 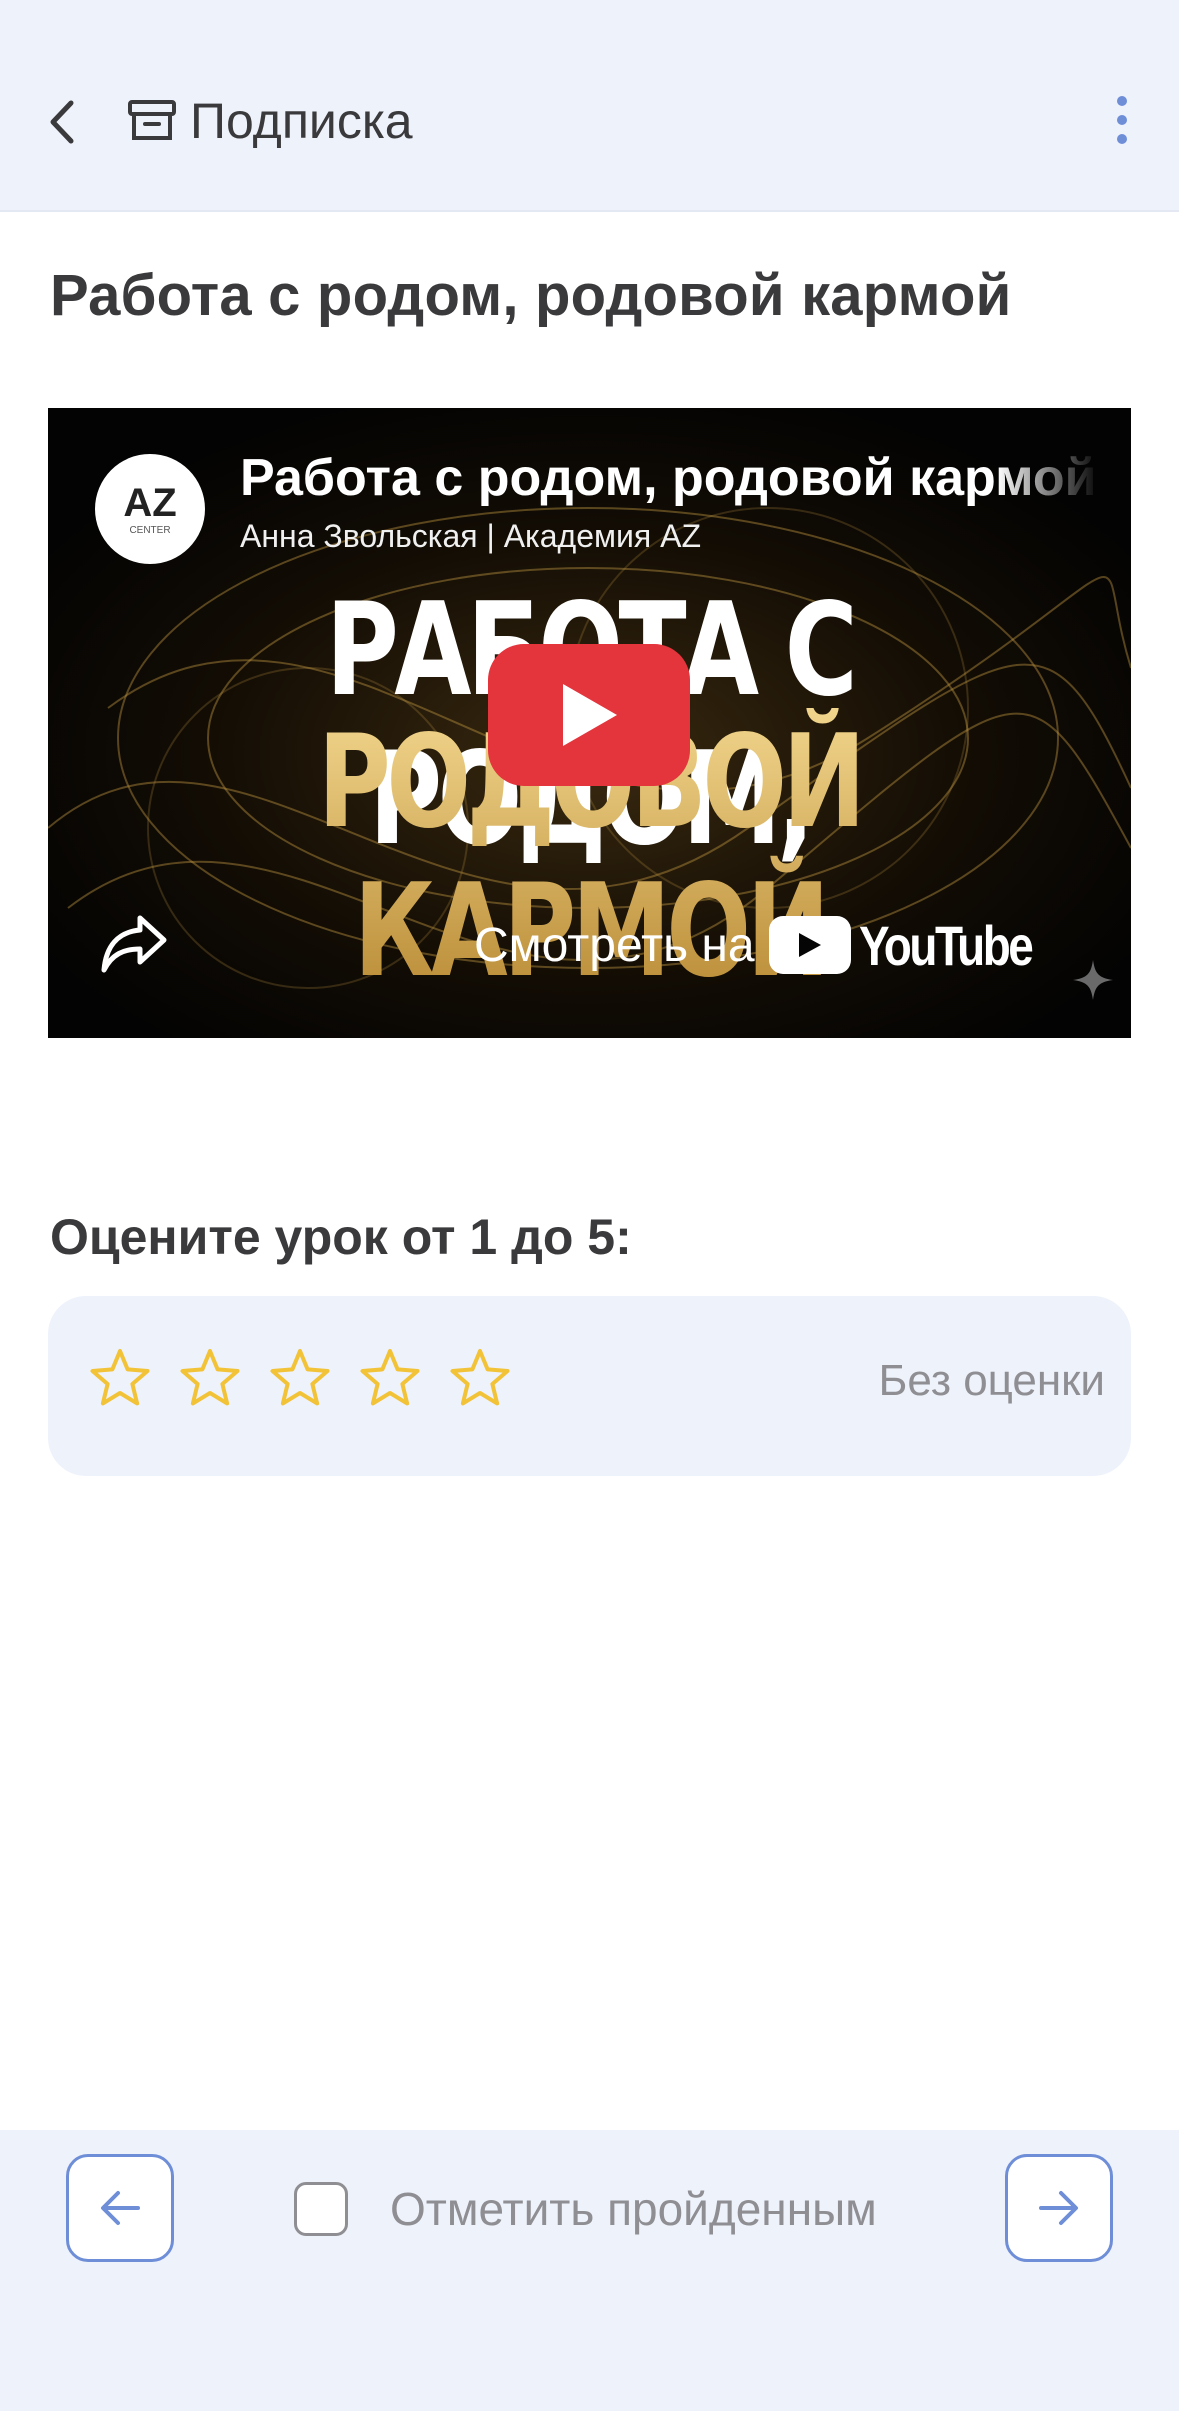 I want to click on rating-status: Без оценки, so click(x=991, y=1380).